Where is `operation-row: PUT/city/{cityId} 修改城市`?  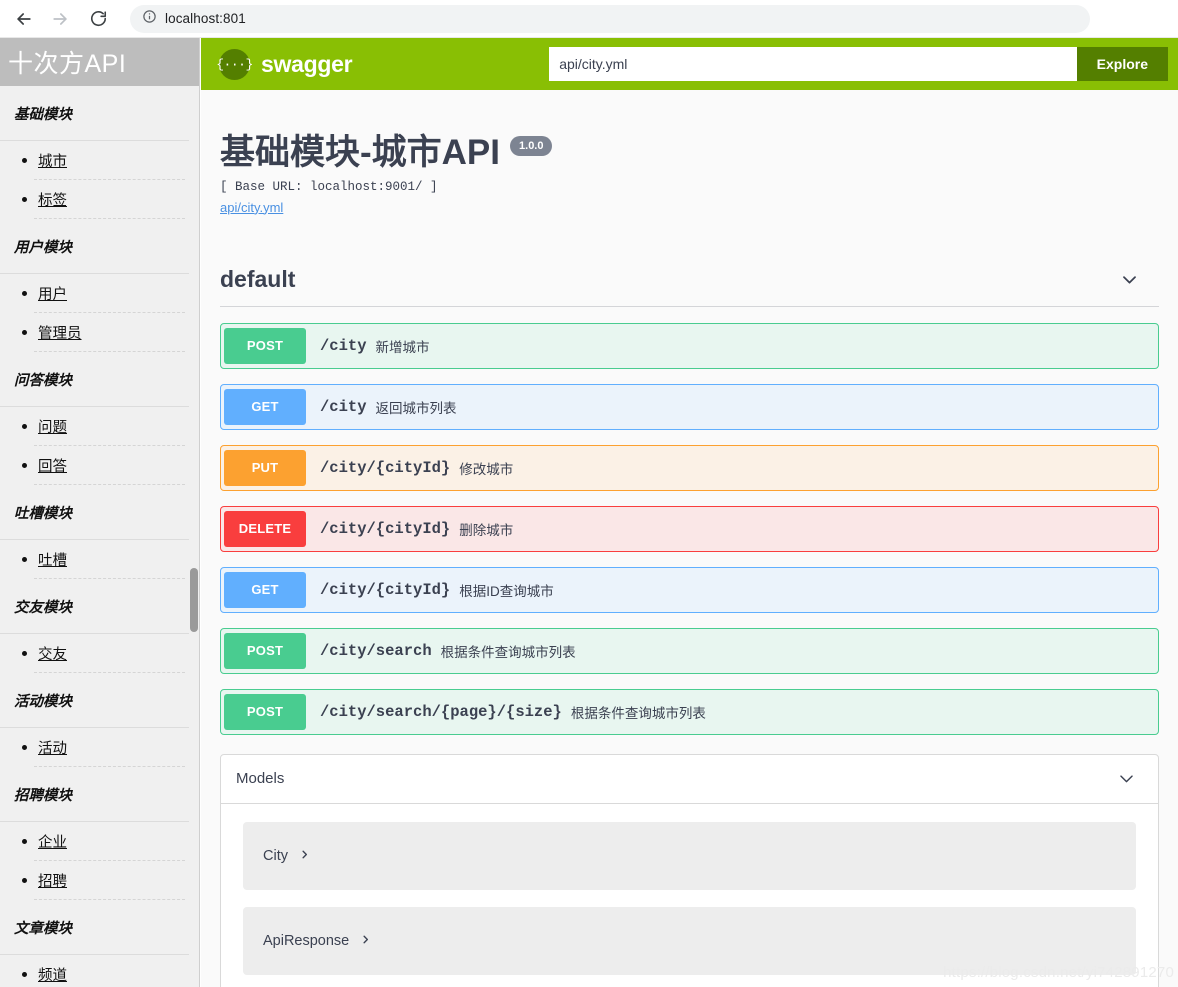
operation-row: PUT/city/{cityId} 修改城市 is located at coordinates (689, 467).